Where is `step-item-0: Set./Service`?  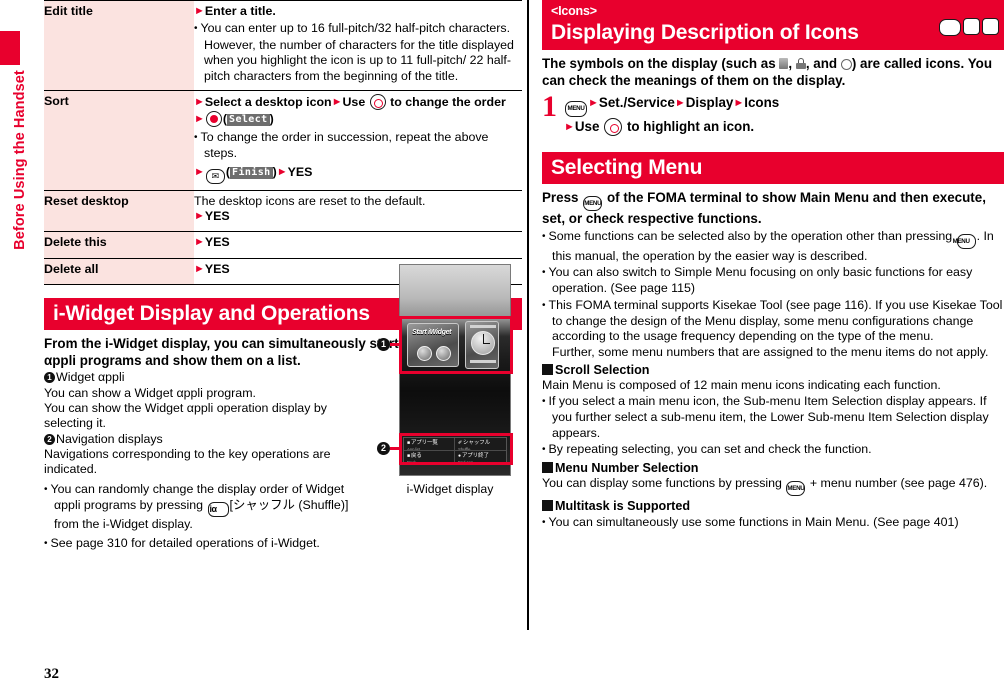 step-item-0: Set./Service is located at coordinates (636, 103).